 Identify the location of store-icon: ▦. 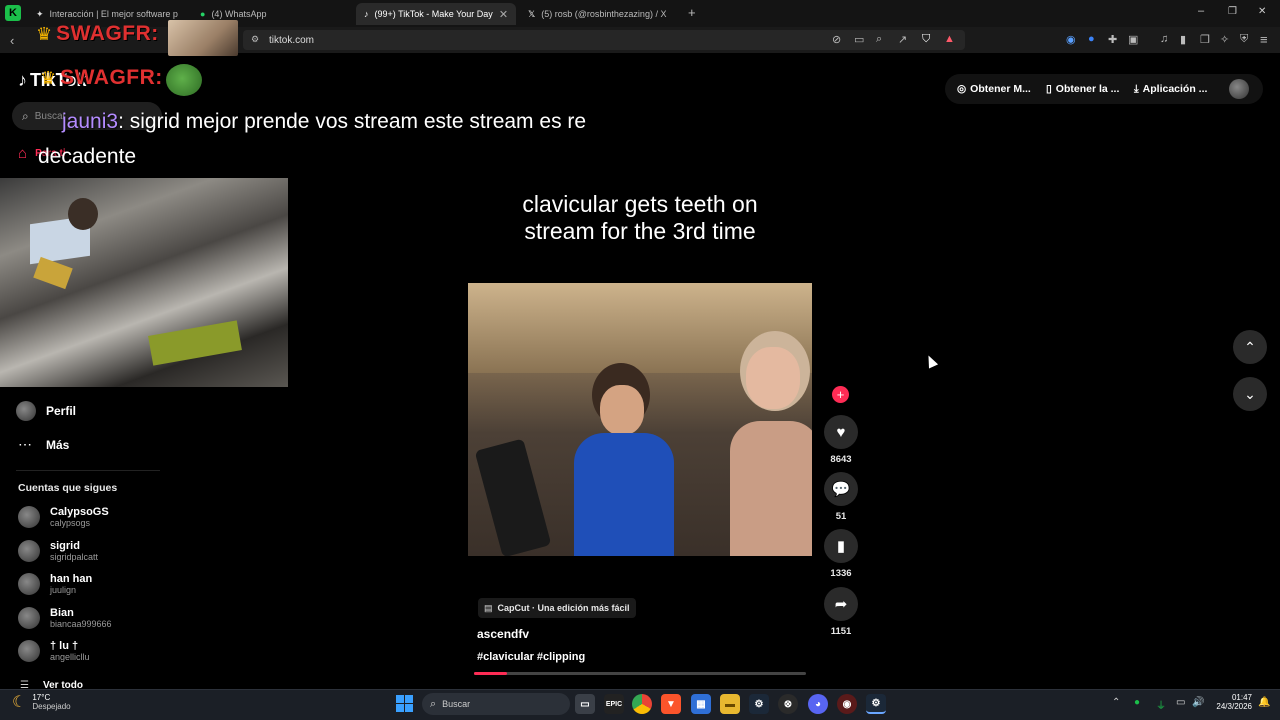
(701, 704).